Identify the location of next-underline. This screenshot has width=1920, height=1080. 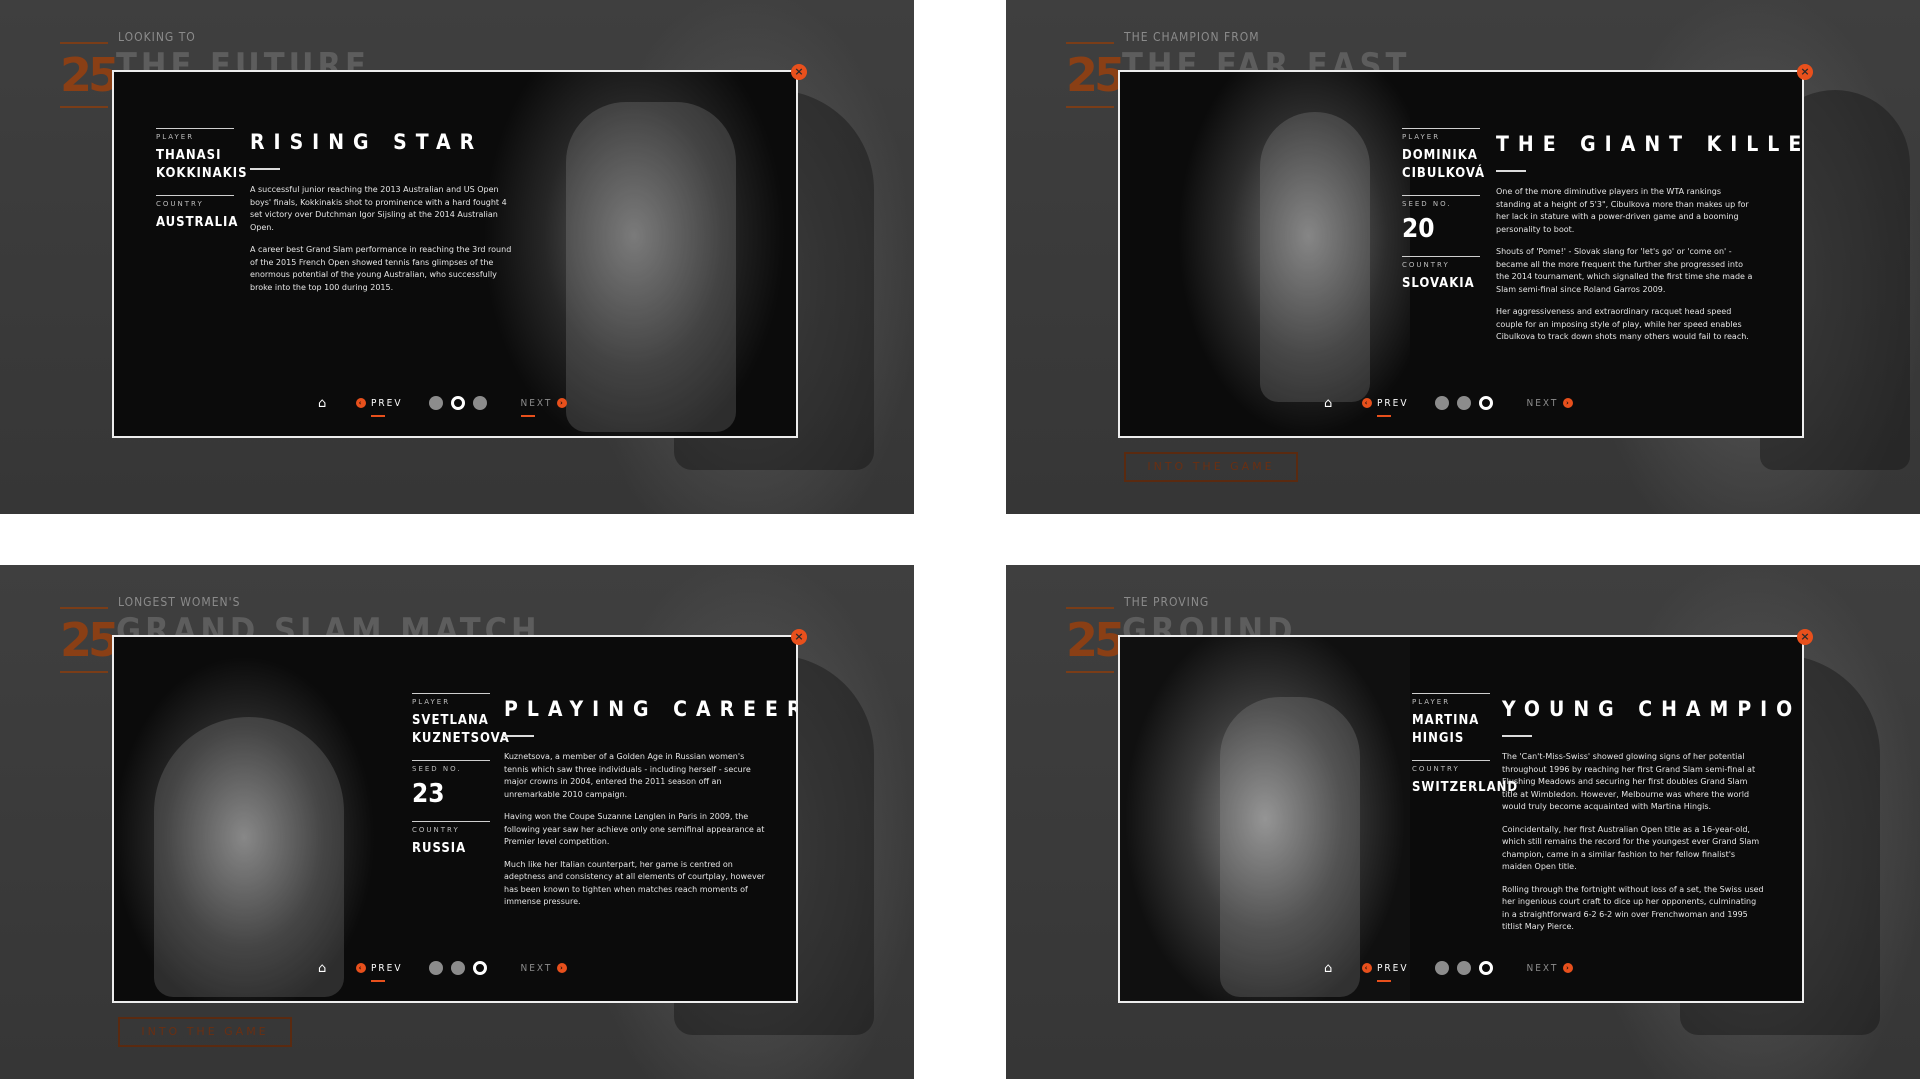
(527, 415).